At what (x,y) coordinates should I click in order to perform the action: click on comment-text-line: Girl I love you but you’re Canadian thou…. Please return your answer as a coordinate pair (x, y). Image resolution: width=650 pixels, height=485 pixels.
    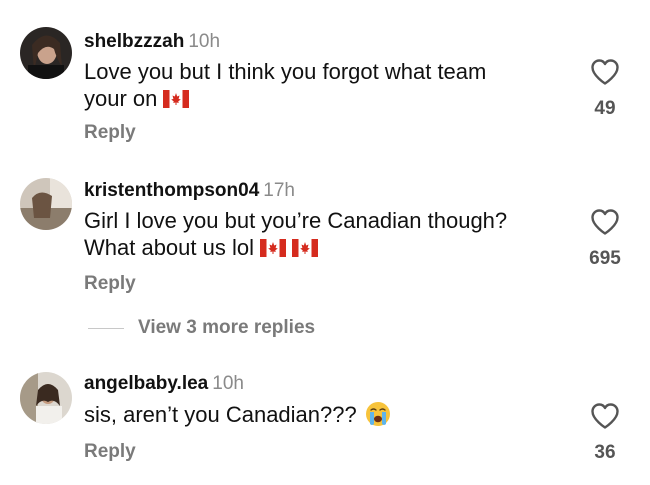
    Looking at the image, I should click on (296, 220).